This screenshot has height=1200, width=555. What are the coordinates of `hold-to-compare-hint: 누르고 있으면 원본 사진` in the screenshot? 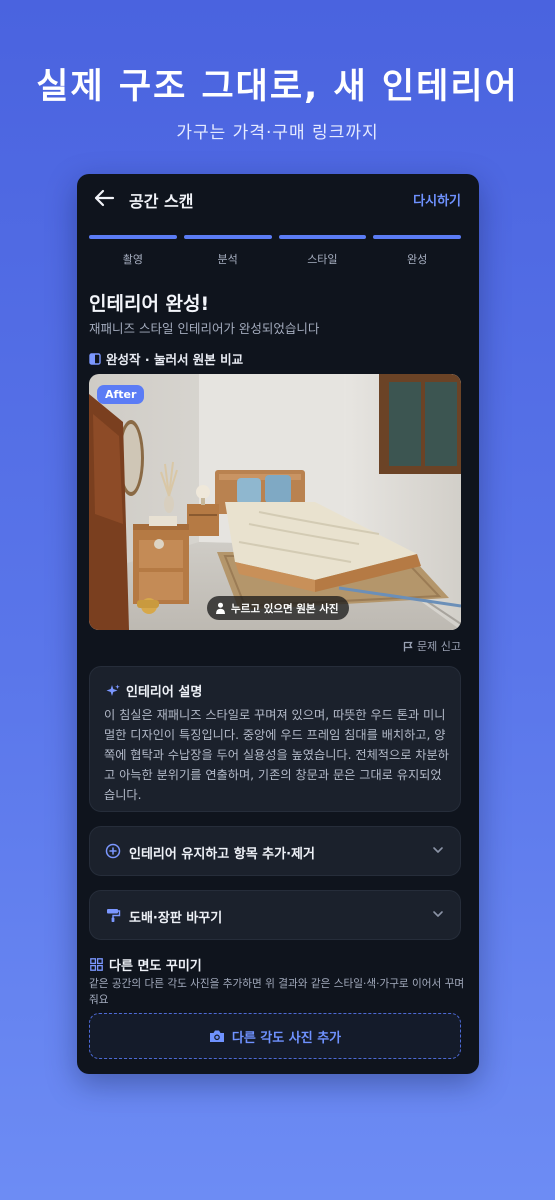 It's located at (278, 608).